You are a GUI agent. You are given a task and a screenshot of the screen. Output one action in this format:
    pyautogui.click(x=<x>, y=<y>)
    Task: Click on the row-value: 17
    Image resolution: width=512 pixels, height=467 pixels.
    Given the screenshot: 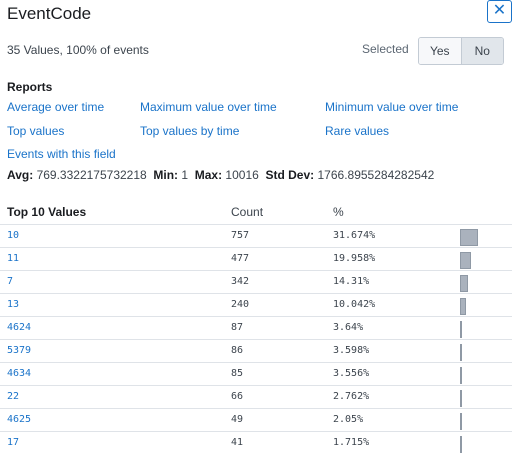 What is the action you would take?
    pyautogui.click(x=13, y=442)
    